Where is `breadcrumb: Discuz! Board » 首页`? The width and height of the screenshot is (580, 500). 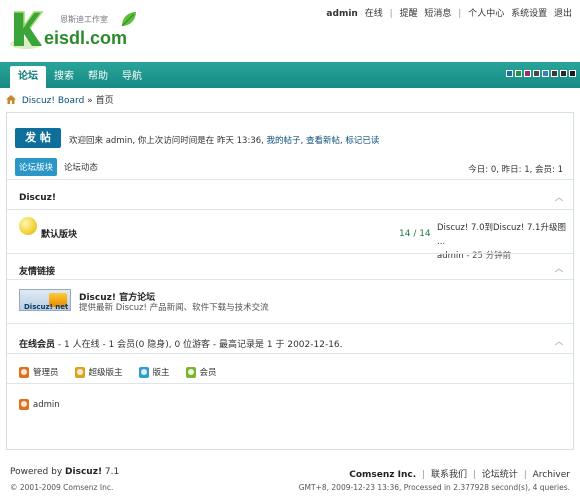 breadcrumb: Discuz! Board » 首页 is located at coordinates (60, 99).